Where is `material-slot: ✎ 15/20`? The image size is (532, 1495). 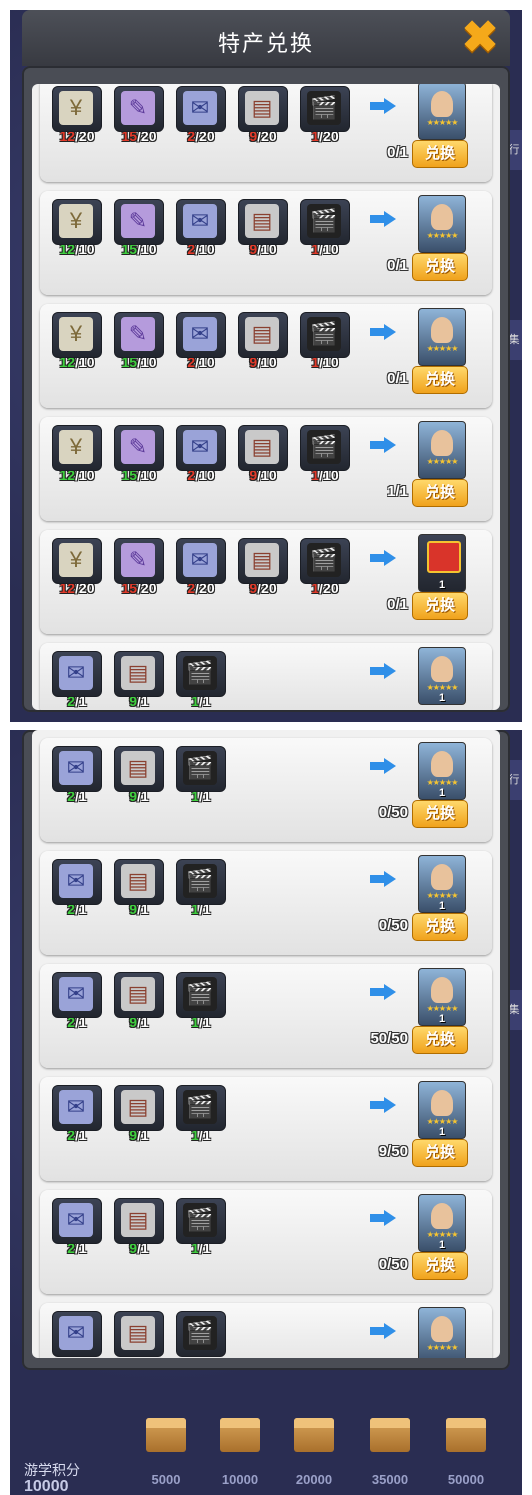 material-slot: ✎ 15/20 is located at coordinates (139, 115).